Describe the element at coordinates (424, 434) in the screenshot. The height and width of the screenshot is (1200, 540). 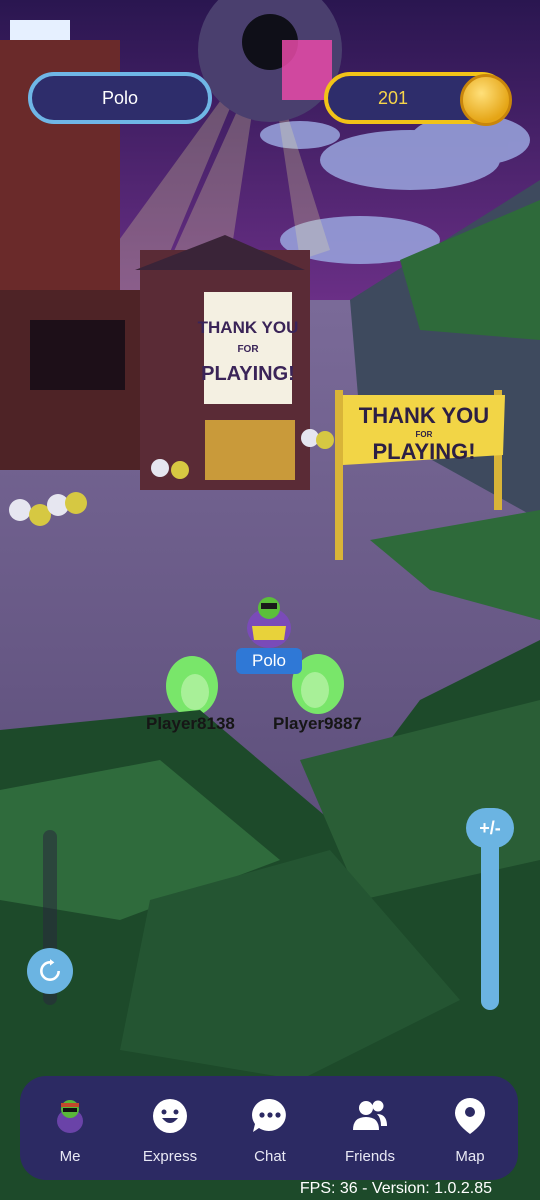
I see `banner-sign-line2: FOR` at that location.